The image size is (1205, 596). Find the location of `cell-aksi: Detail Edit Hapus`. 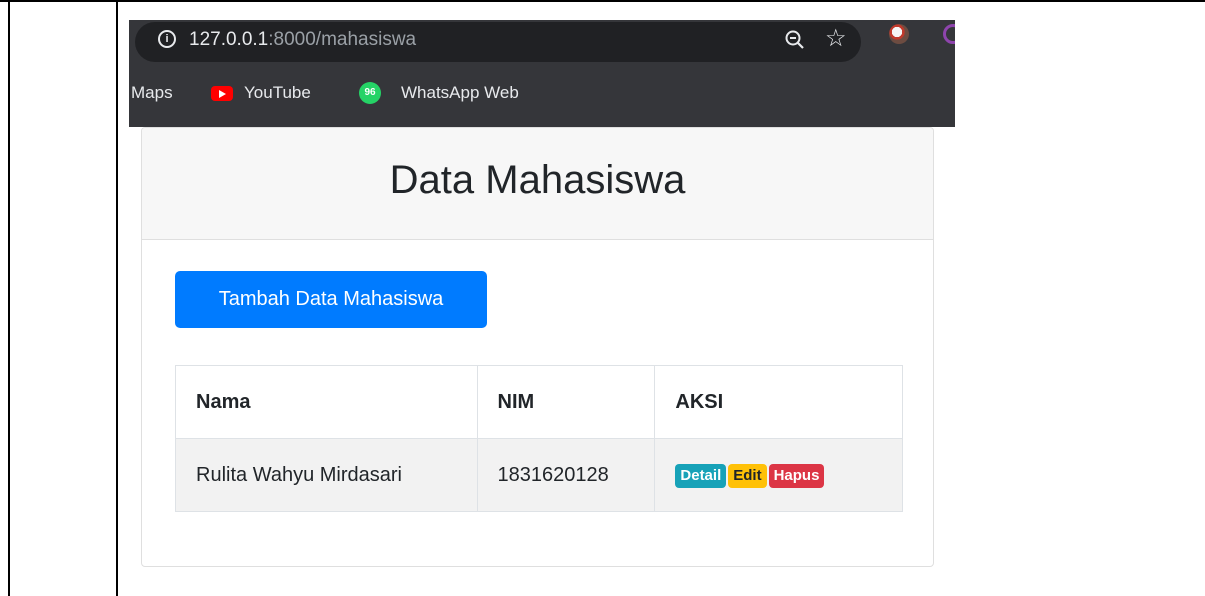

cell-aksi: Detail Edit Hapus is located at coordinates (778, 475).